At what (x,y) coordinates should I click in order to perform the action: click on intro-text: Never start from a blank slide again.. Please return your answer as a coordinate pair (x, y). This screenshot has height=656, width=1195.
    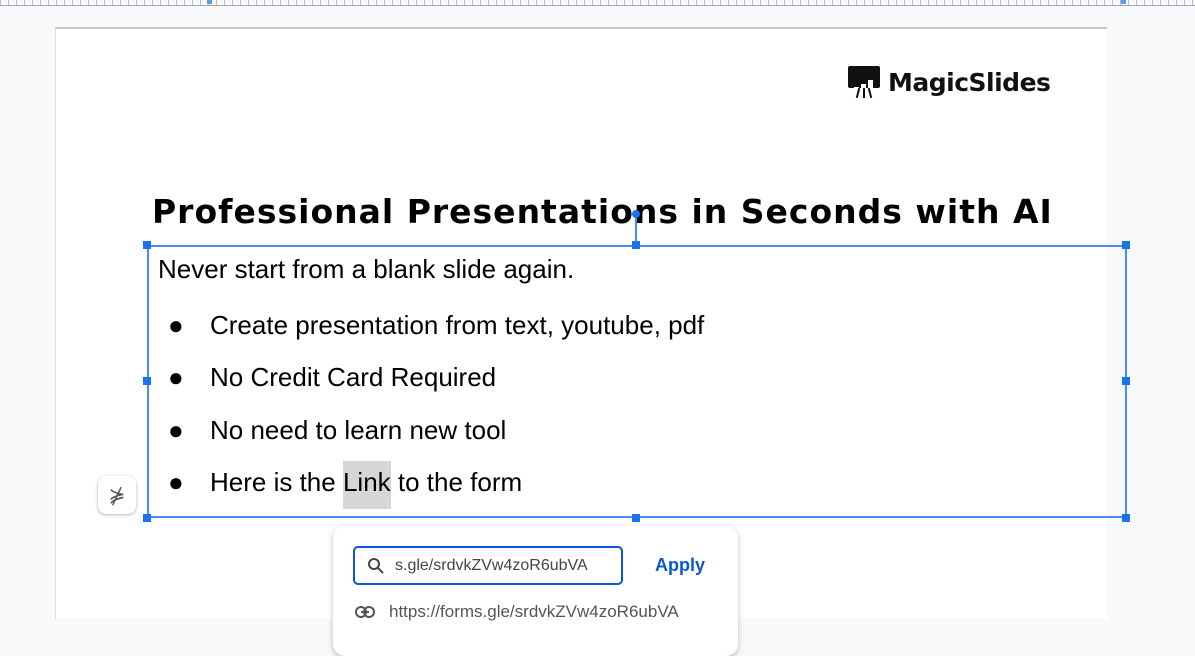
    Looking at the image, I should click on (366, 269).